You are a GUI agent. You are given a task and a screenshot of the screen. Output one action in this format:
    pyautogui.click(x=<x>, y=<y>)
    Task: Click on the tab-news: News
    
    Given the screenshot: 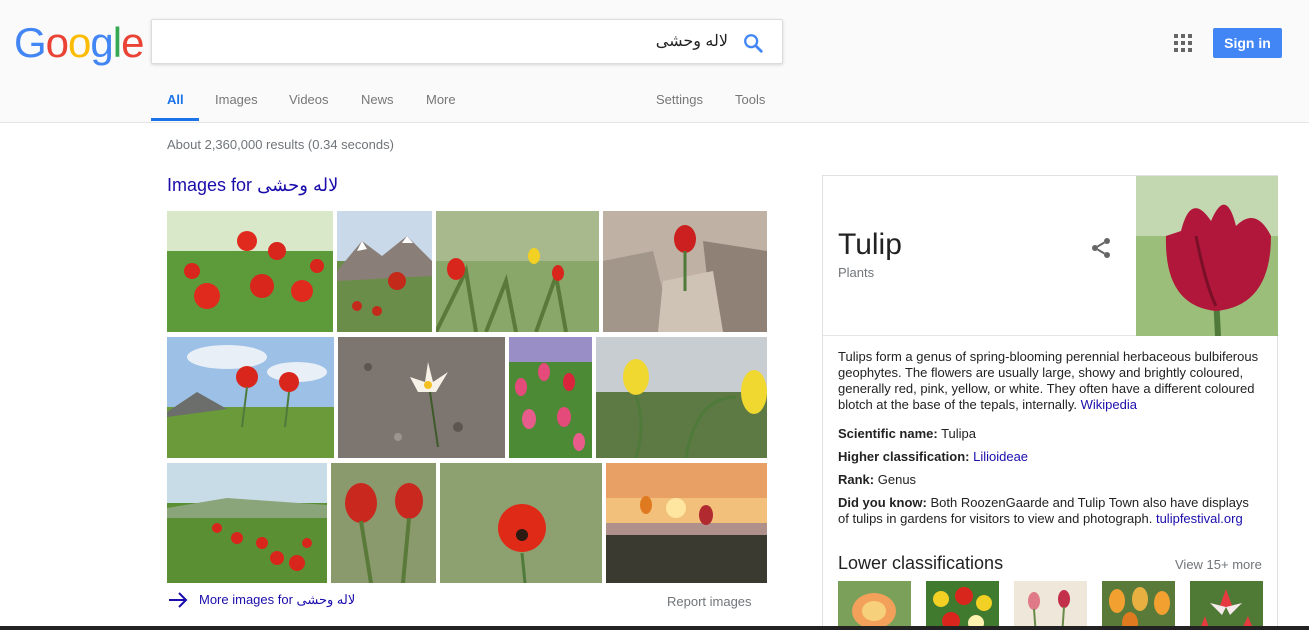 What is the action you would take?
    pyautogui.click(x=377, y=107)
    